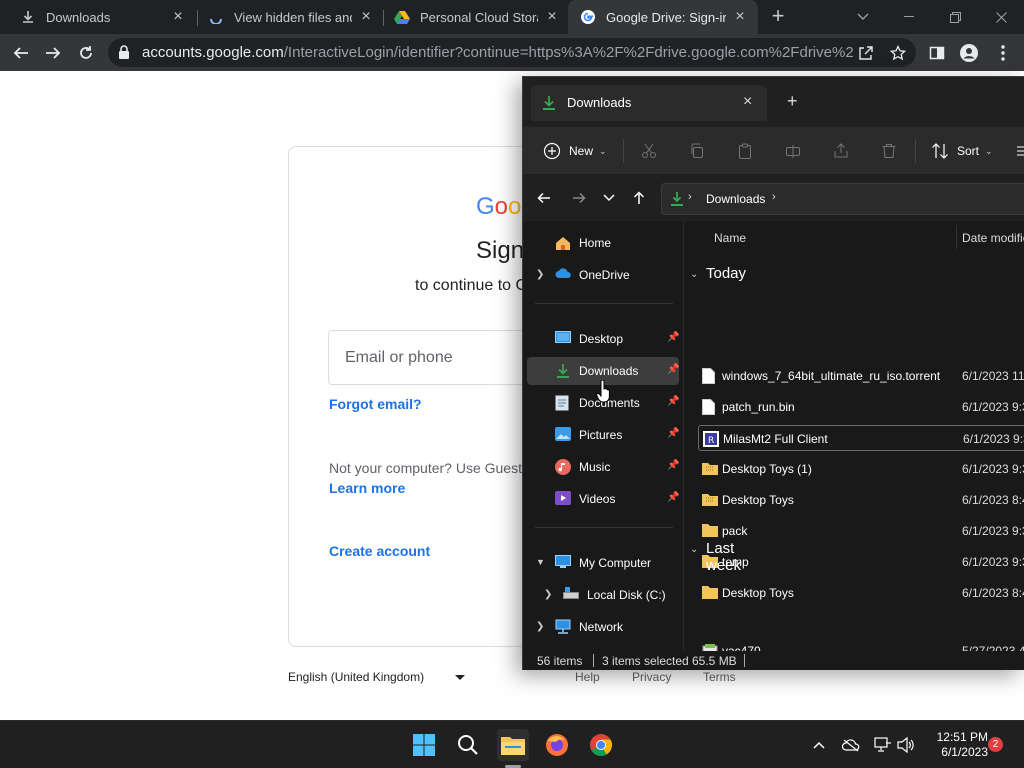 Image resolution: width=1024 pixels, height=768 pixels. Describe the element at coordinates (472, 17) in the screenshot. I see `tab-personal-cloud-storage: Personal Cloud Storage ×` at that location.